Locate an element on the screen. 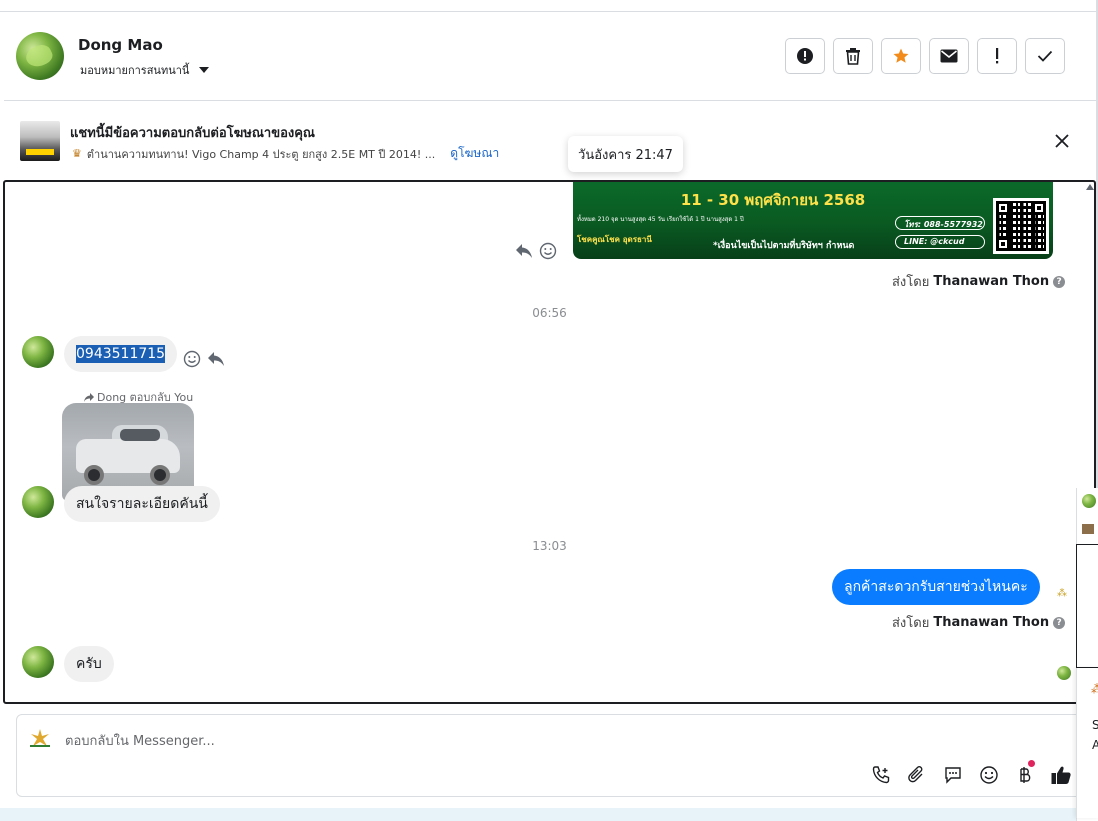  follow-up-button is located at coordinates (997, 56).